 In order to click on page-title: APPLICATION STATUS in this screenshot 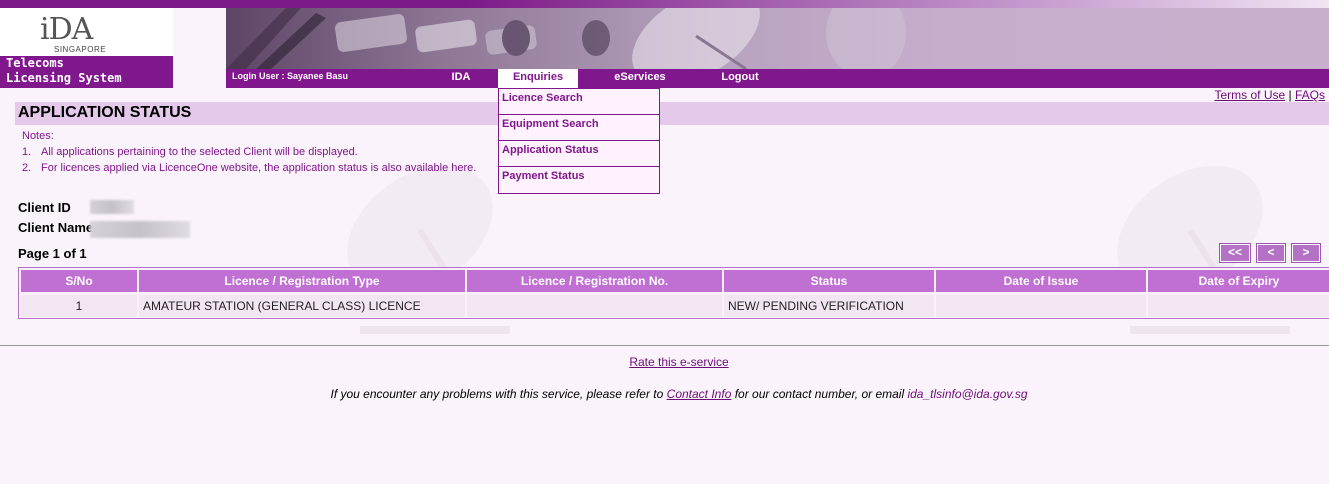, I will do `click(105, 112)`.